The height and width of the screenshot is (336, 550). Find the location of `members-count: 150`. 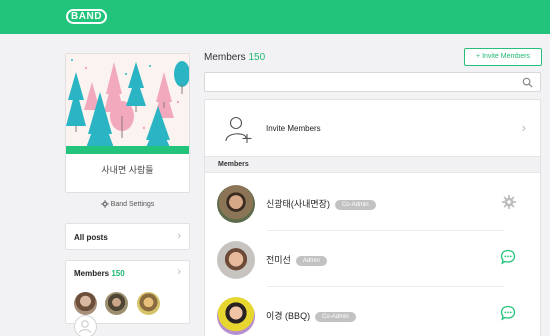

members-count: 150 is located at coordinates (257, 57).